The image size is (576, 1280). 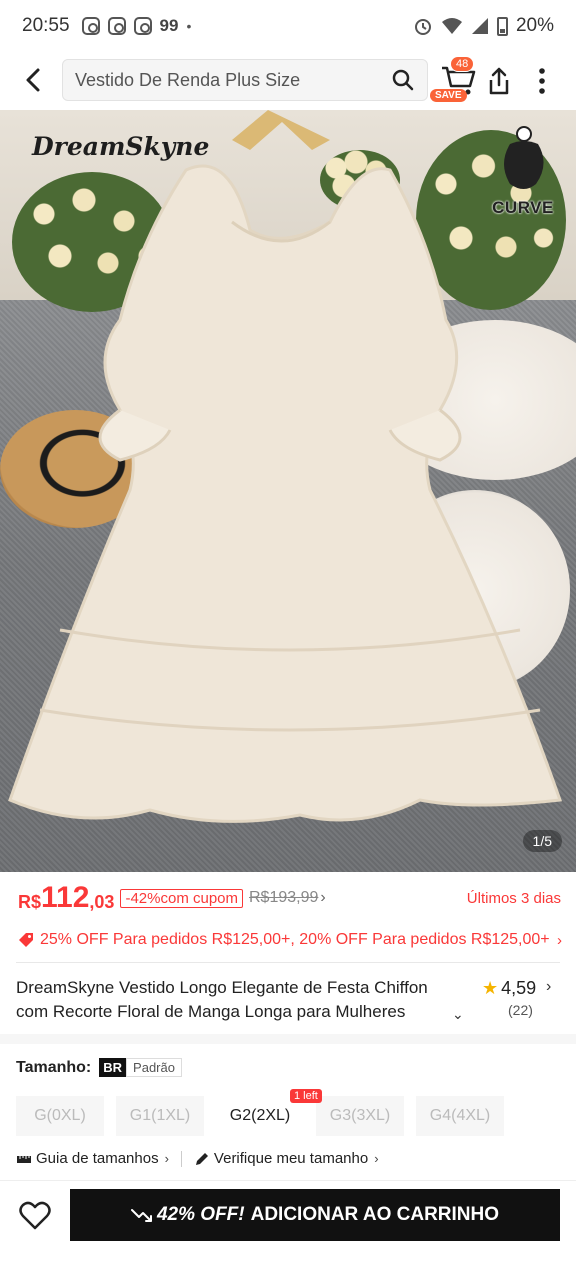 What do you see at coordinates (448, 95) in the screenshot?
I see `save-badge: SAVE` at bounding box center [448, 95].